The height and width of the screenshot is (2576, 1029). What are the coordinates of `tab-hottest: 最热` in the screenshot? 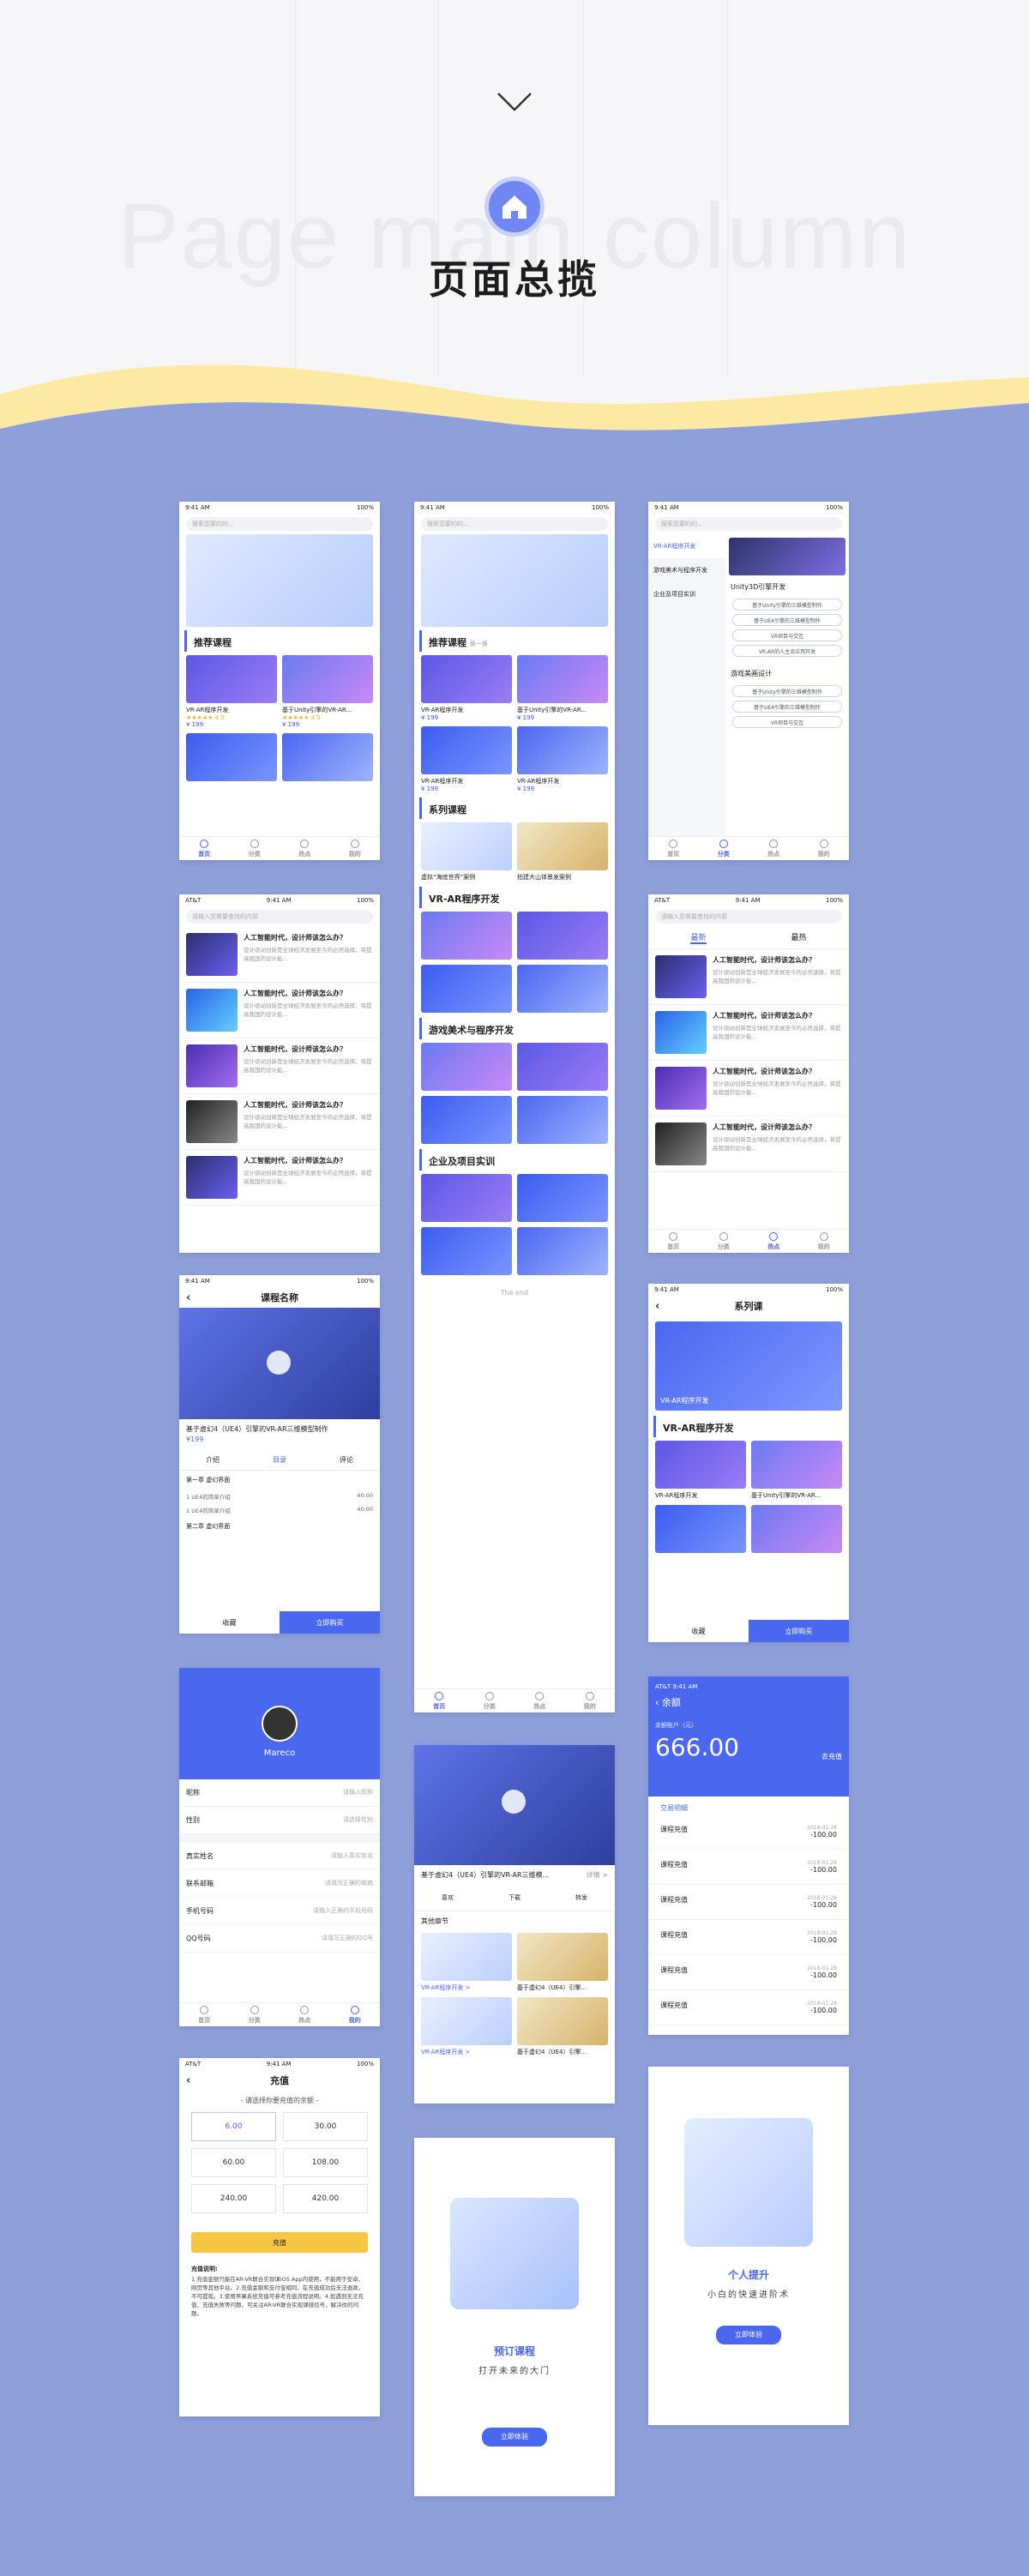 It's located at (799, 938).